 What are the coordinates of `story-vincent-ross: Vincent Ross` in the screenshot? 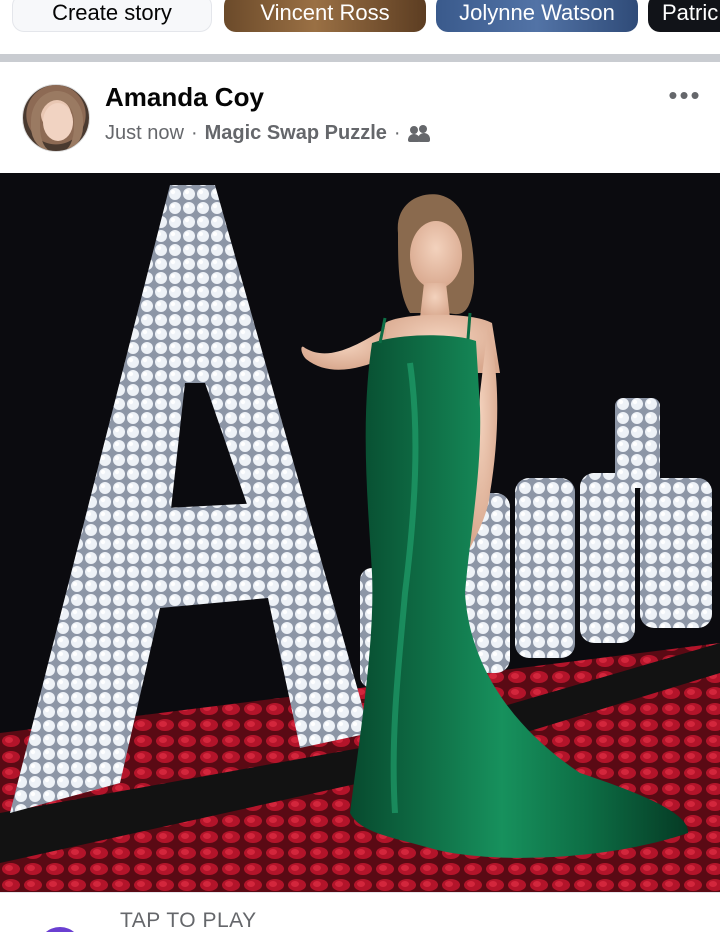 It's located at (325, 16).